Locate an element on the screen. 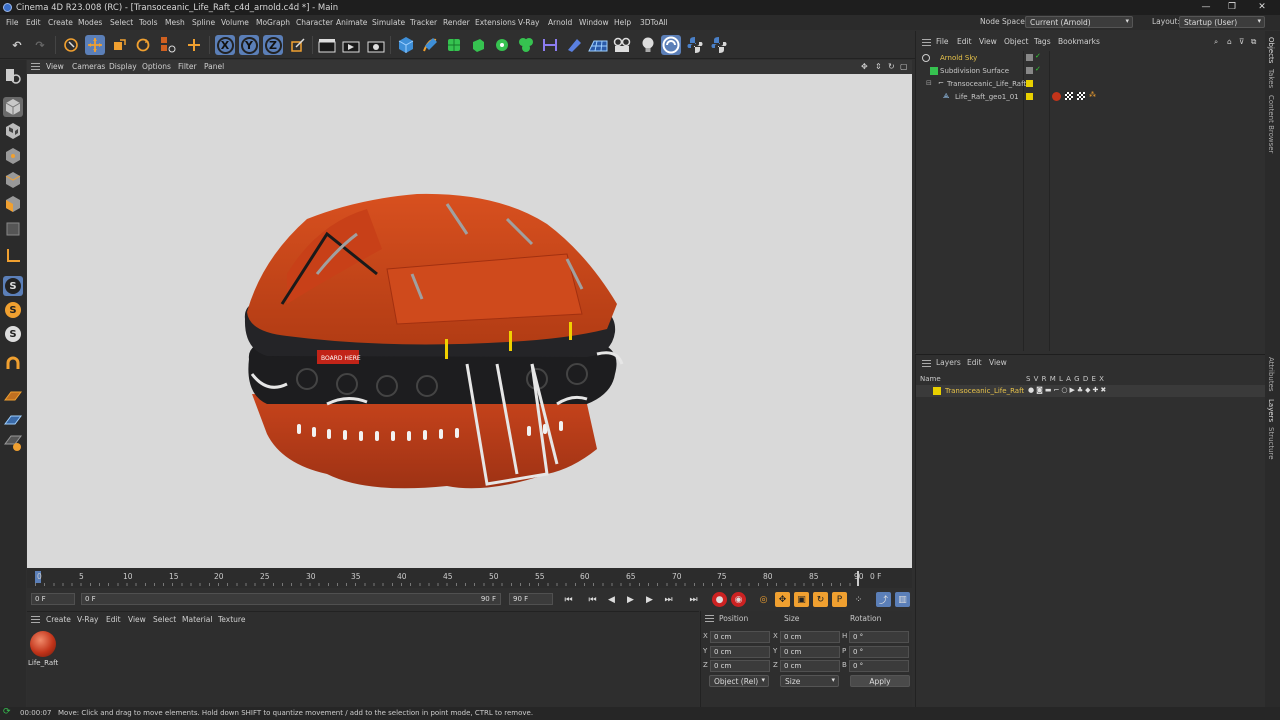  objects-menu-file: File is located at coordinates (942, 41).